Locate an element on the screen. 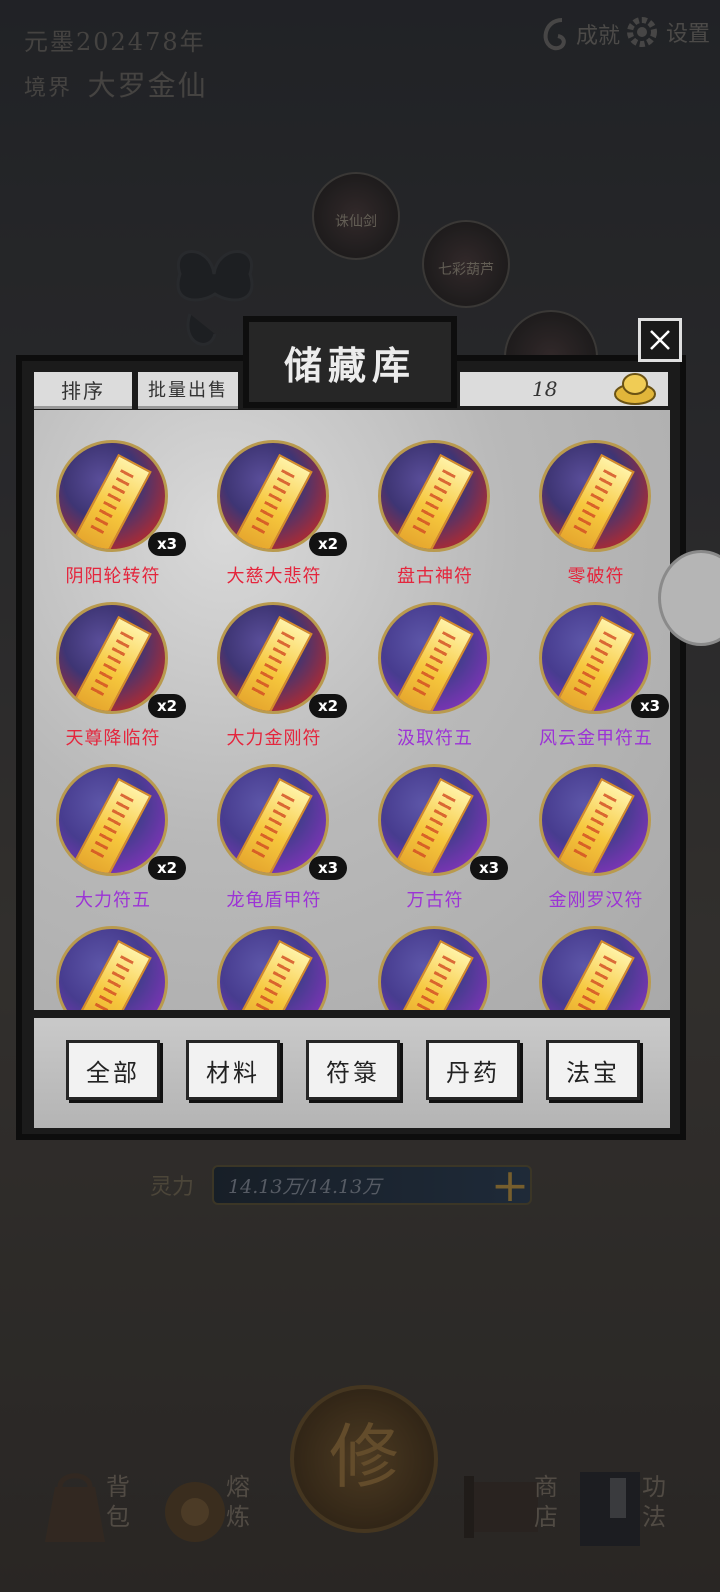 Image resolution: width=720 pixels, height=1592 pixels. close-button is located at coordinates (660, 340).